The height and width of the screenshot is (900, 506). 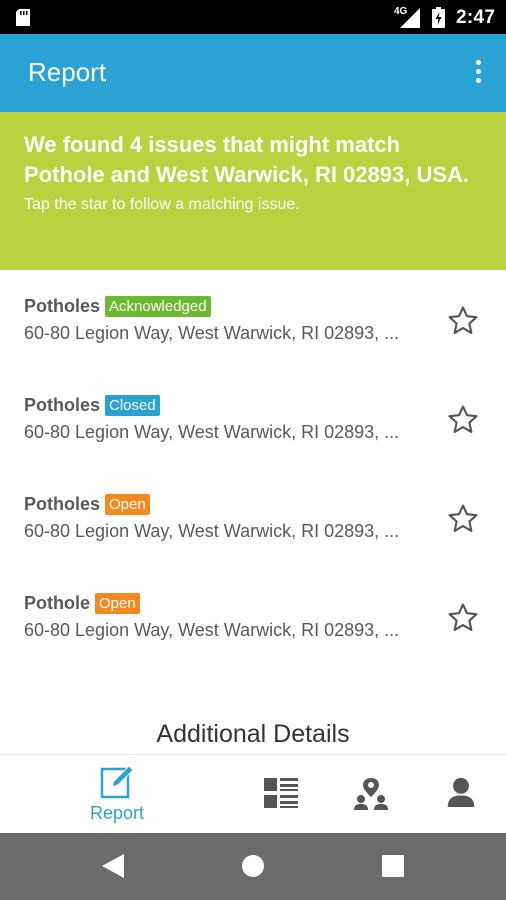 I want to click on recents-icon, so click(x=393, y=866).